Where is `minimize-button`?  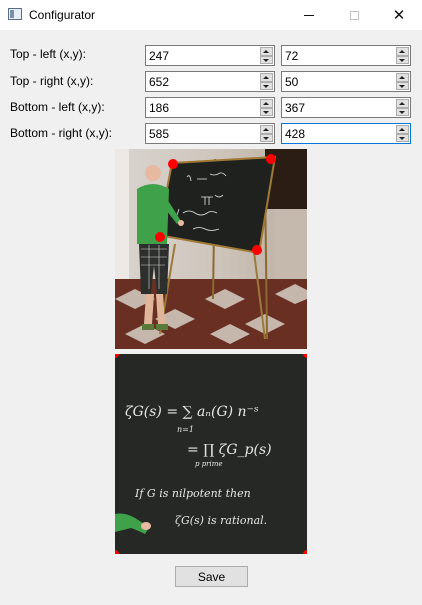 minimize-button is located at coordinates (309, 15).